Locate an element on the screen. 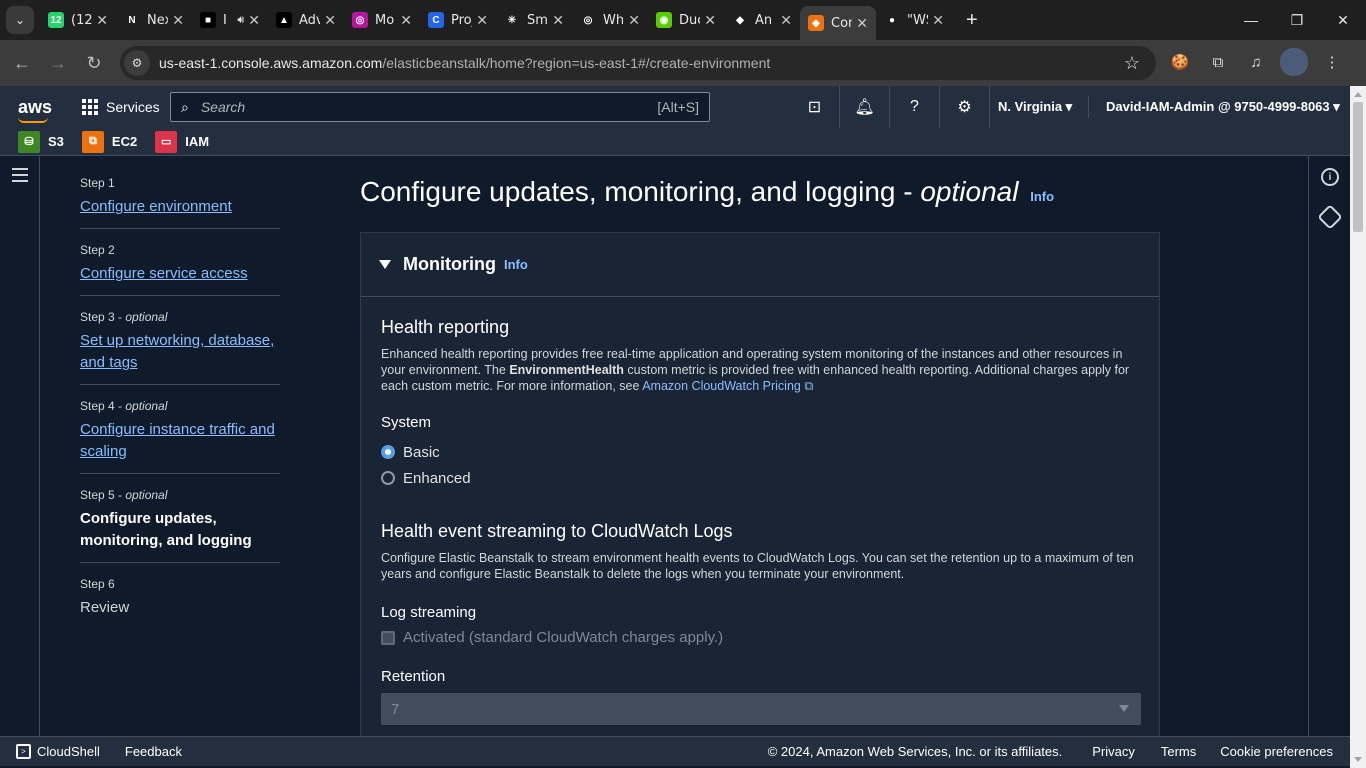 This screenshot has height=768, width=1366. browser-tab: ◎ Wh ✕ is located at coordinates (610, 20).